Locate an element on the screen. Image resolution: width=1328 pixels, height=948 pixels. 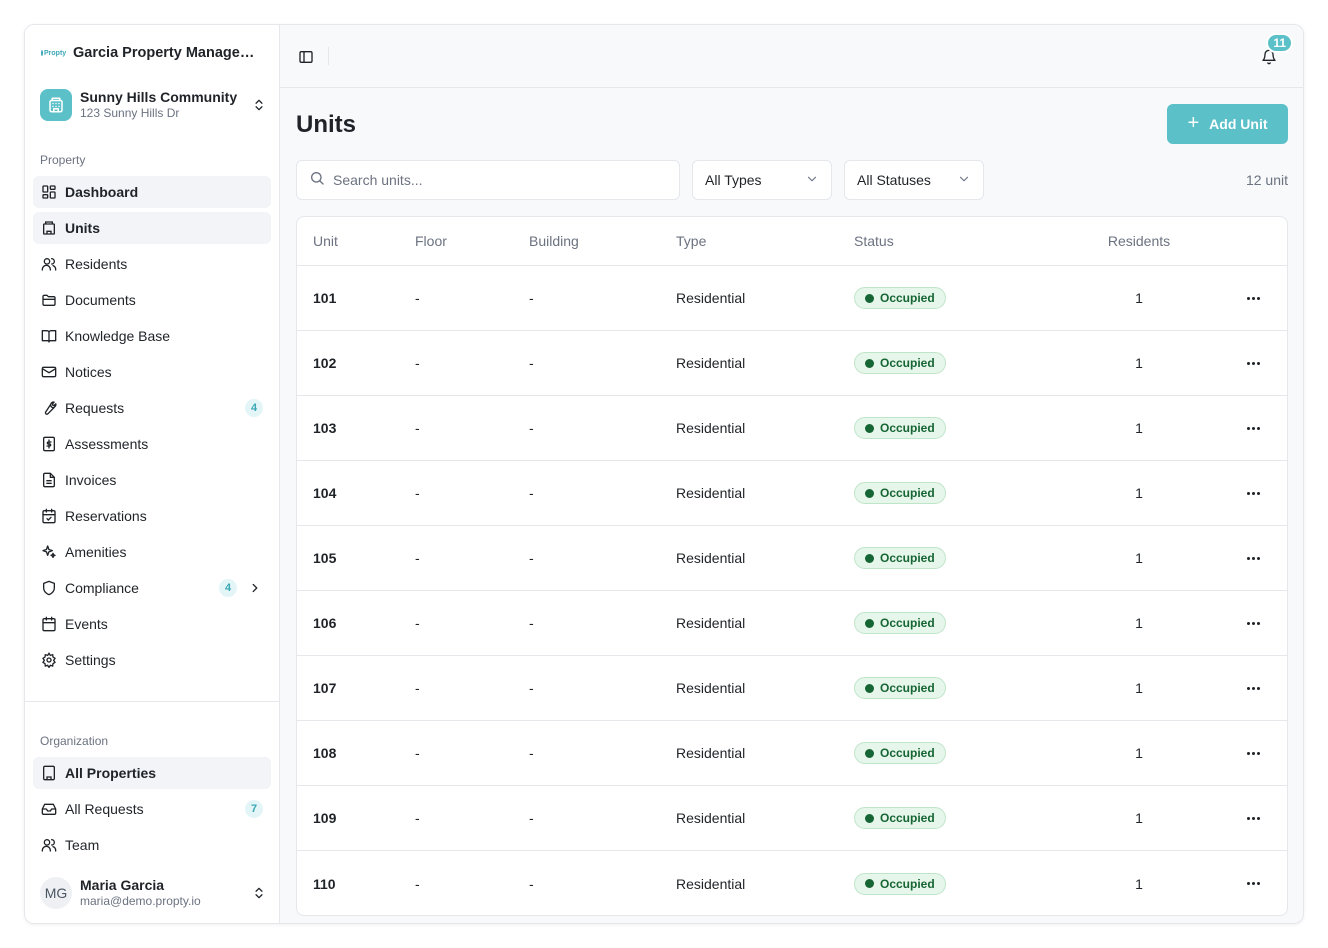
table-row: 105 - - Residential Occupied 1 is located at coordinates (792, 558).